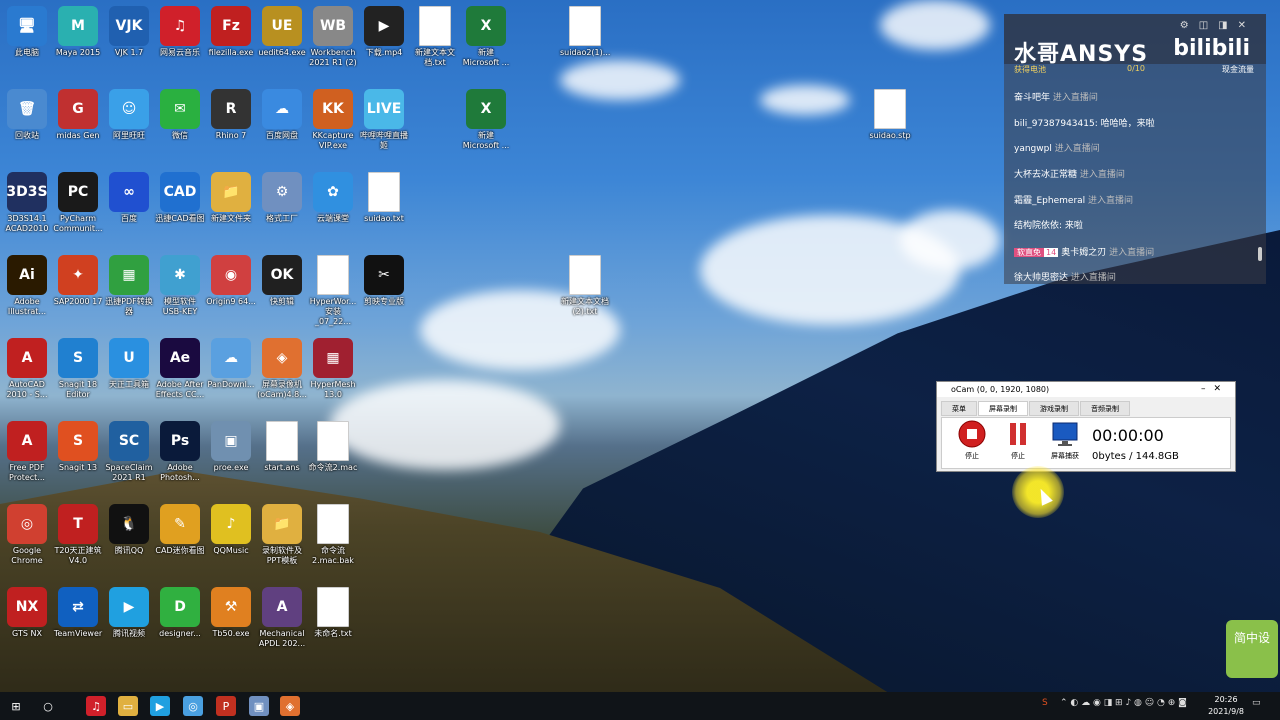 The width and height of the screenshot is (1280, 720). What do you see at coordinates (129, 32) in the screenshot?
I see `desktop-icon: VJK VJK 1.7` at bounding box center [129, 32].